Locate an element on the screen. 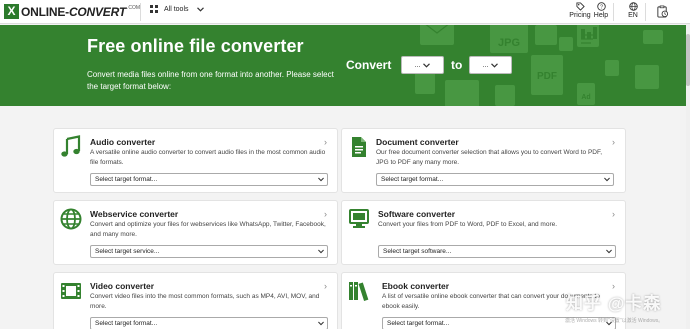 Image resolution: width=690 pixels, height=329 pixels. clipboard-clock-icon is located at coordinates (662, 11).